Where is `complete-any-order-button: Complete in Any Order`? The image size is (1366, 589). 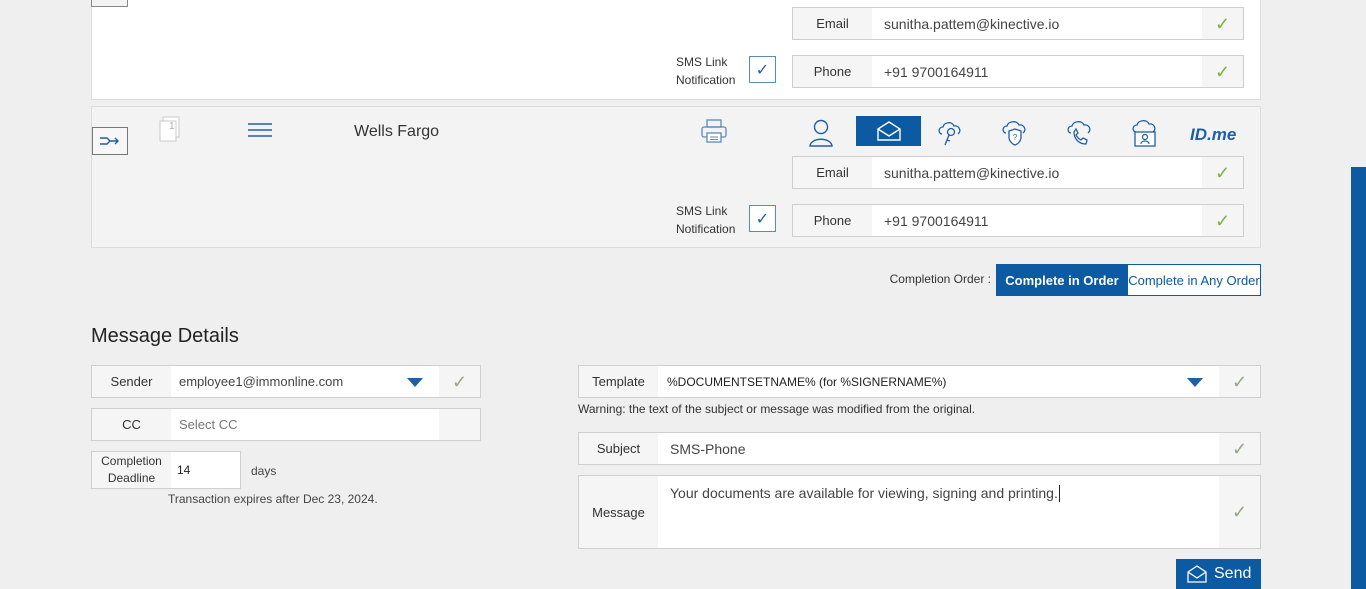
complete-any-order-button: Complete in Any Order is located at coordinates (1194, 280).